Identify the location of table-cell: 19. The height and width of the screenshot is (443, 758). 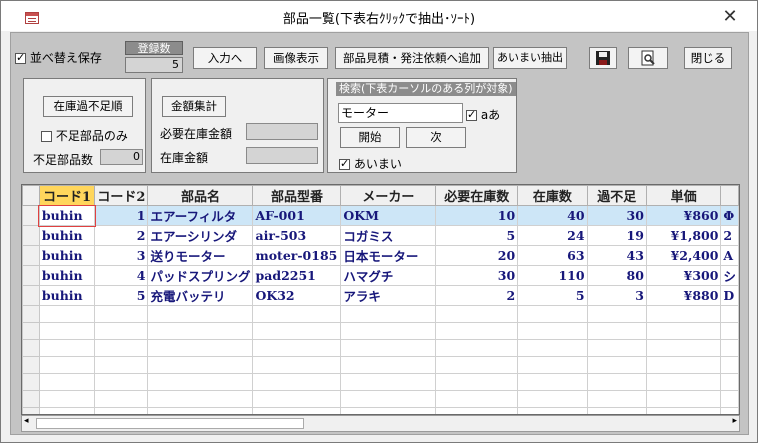
(616, 235).